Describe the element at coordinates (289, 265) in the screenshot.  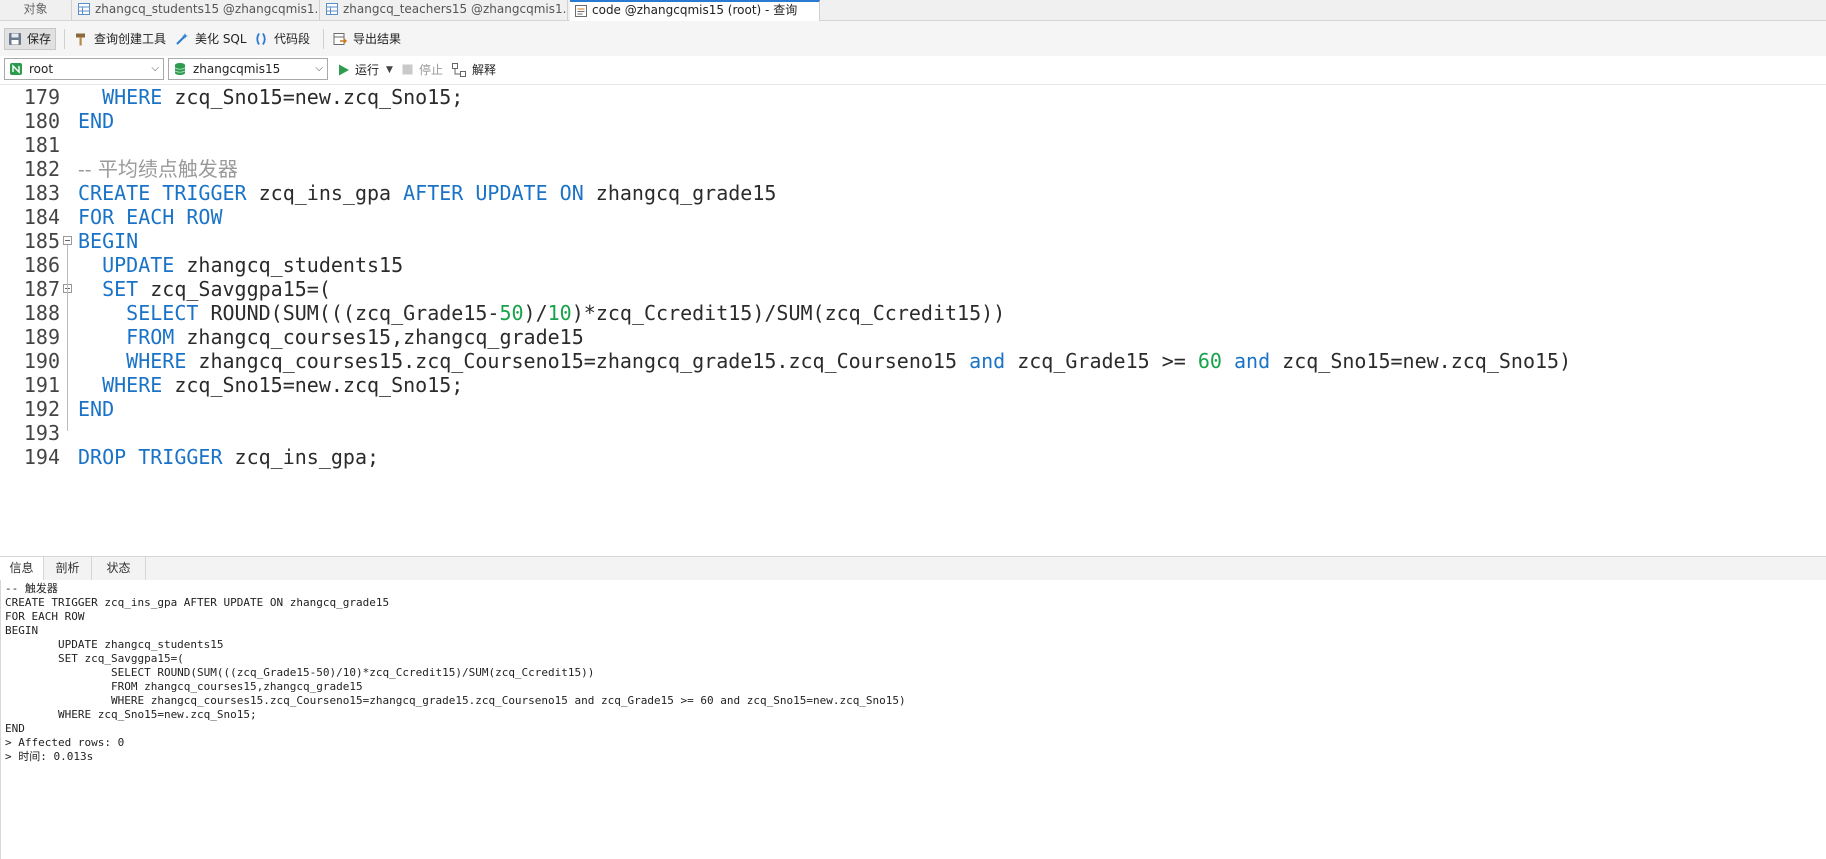
I see `sql-text: zhangcq_students15` at that location.